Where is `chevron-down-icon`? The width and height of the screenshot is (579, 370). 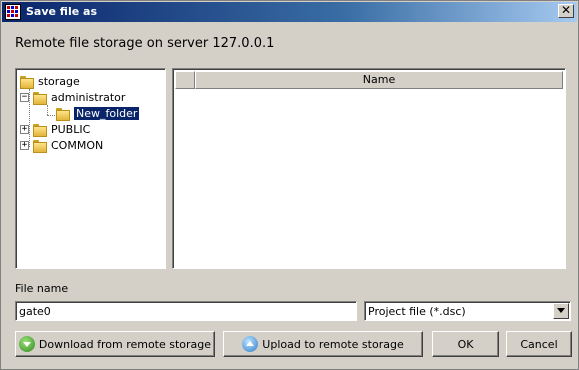
chevron-down-icon is located at coordinates (561, 310).